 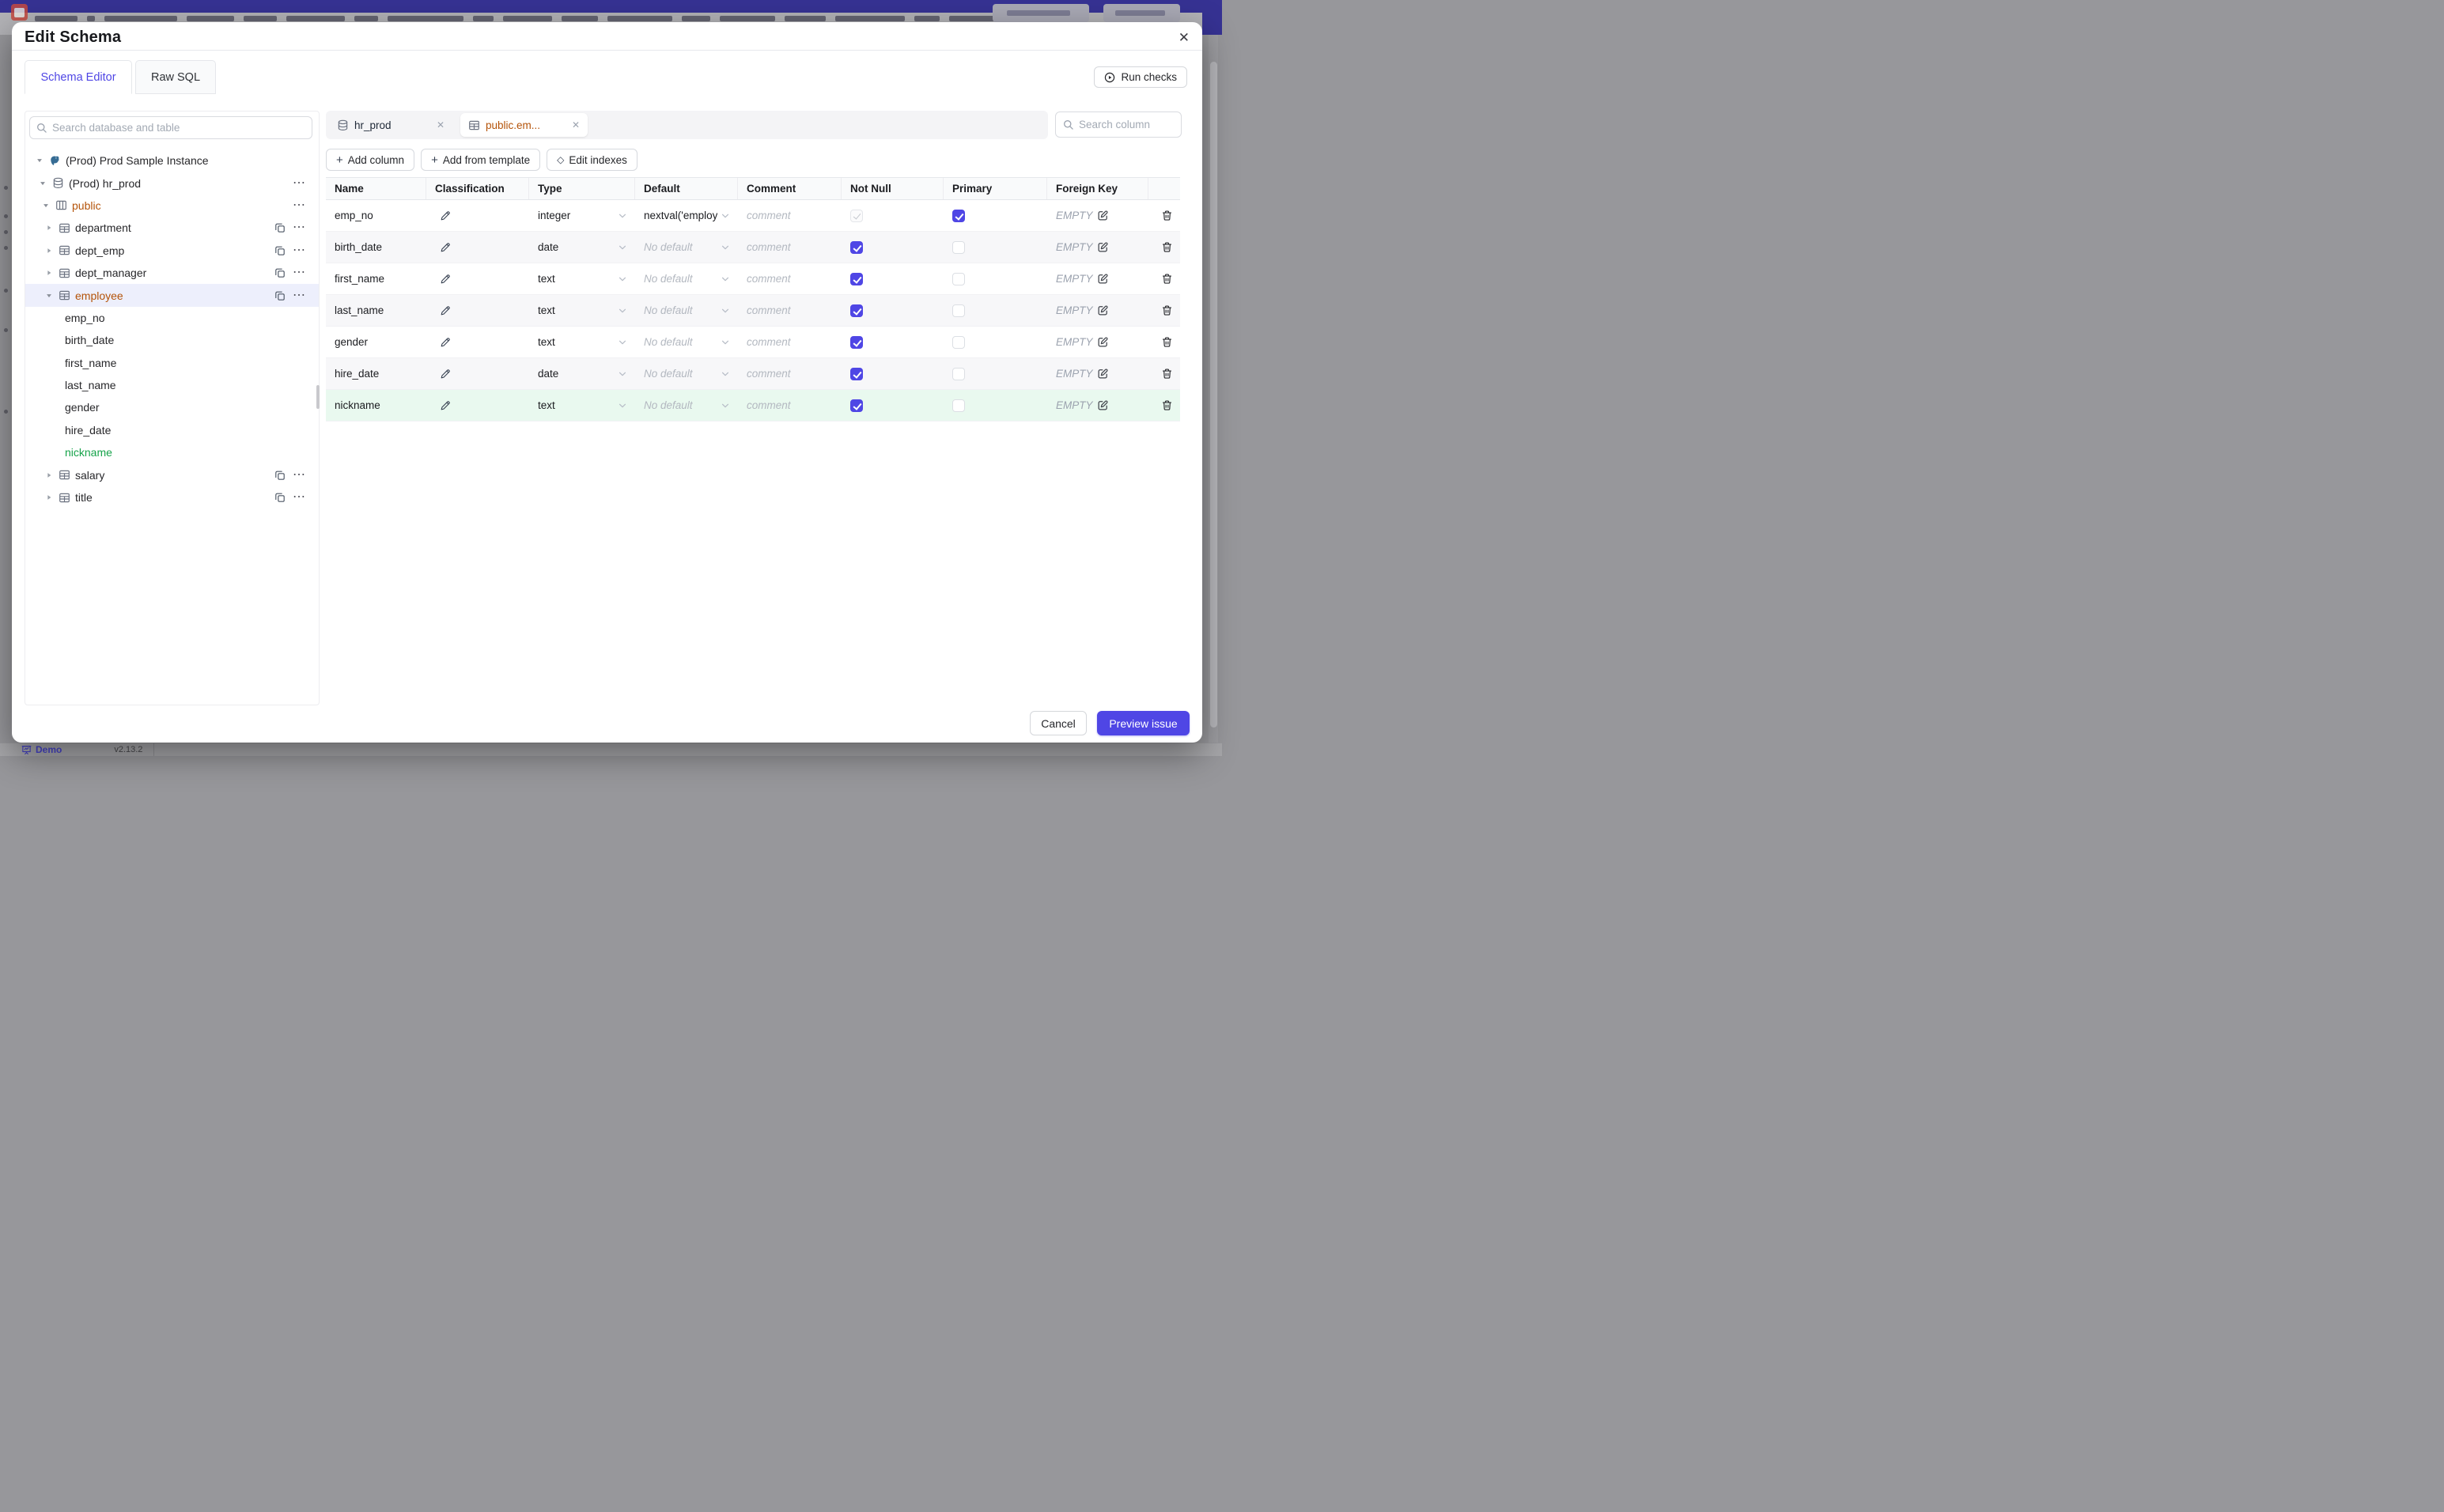 I want to click on tree-search-input, so click(x=178, y=128).